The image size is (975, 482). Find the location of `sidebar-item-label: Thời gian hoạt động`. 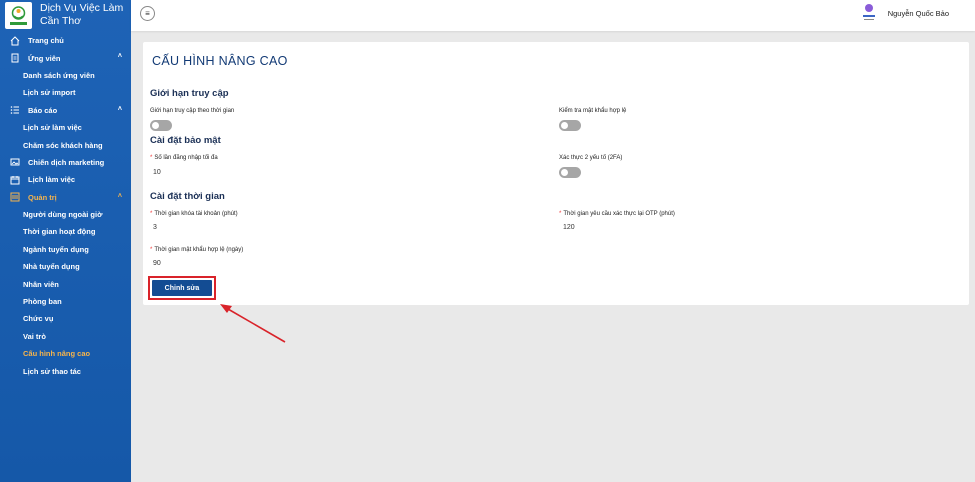

sidebar-item-label: Thời gian hoạt động is located at coordinates (59, 232).